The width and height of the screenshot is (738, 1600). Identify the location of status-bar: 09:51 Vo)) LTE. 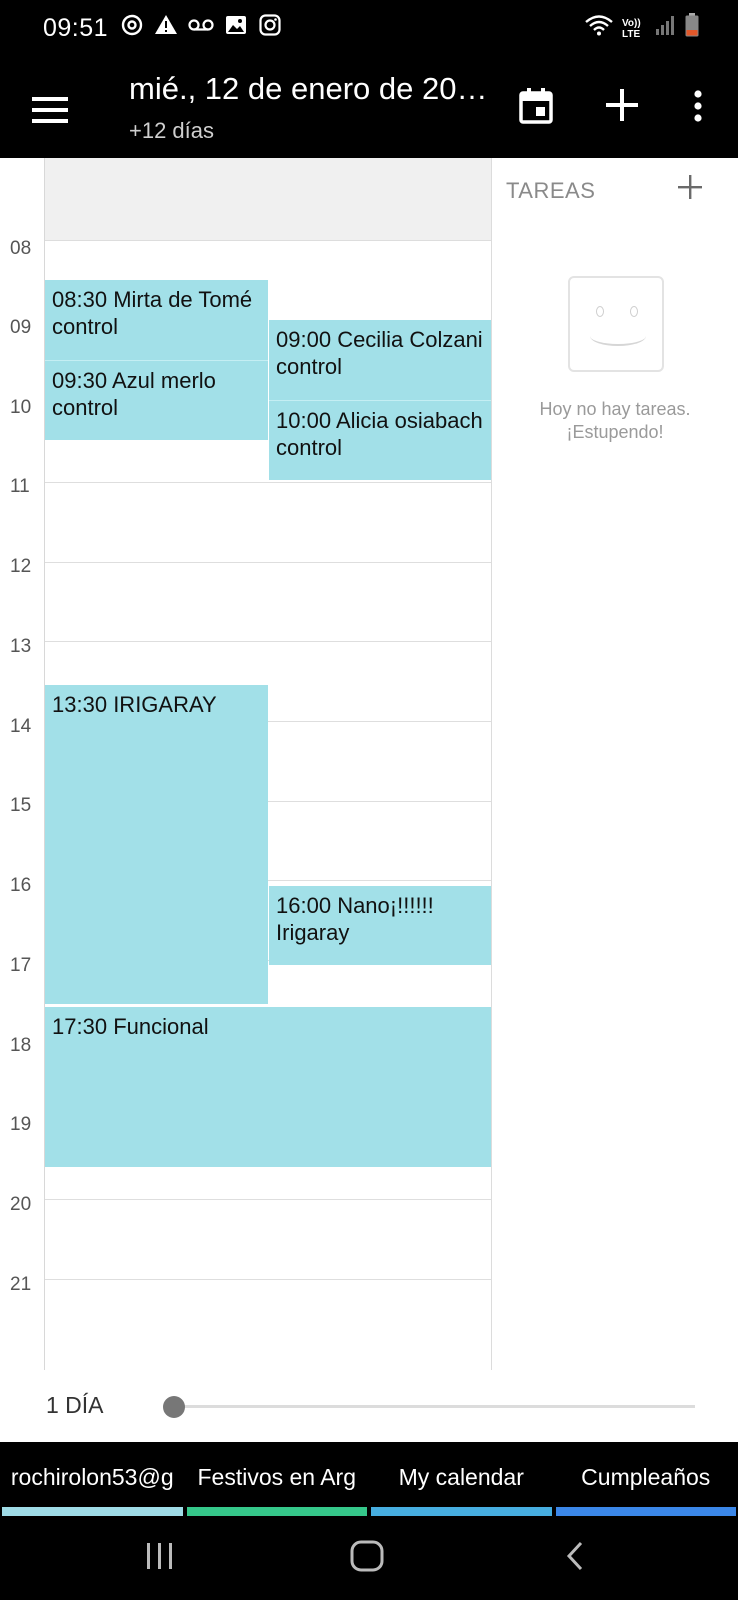
(369, 29).